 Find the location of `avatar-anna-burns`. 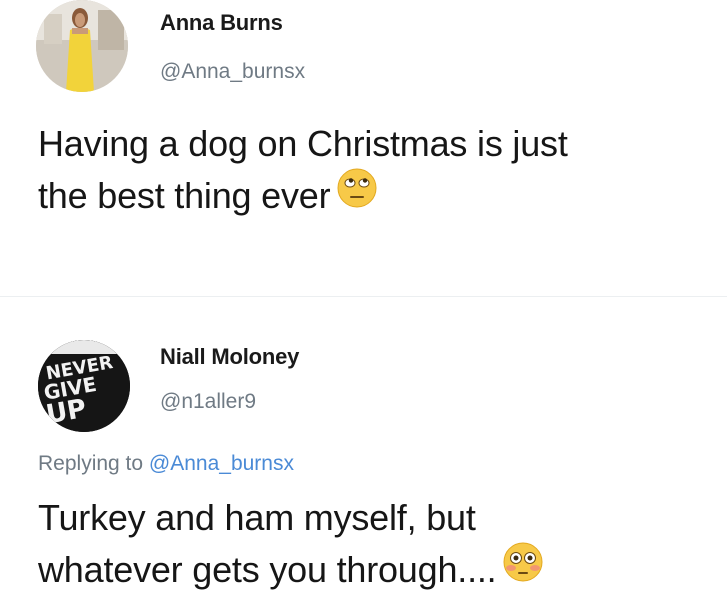

avatar-anna-burns is located at coordinates (82, 46).